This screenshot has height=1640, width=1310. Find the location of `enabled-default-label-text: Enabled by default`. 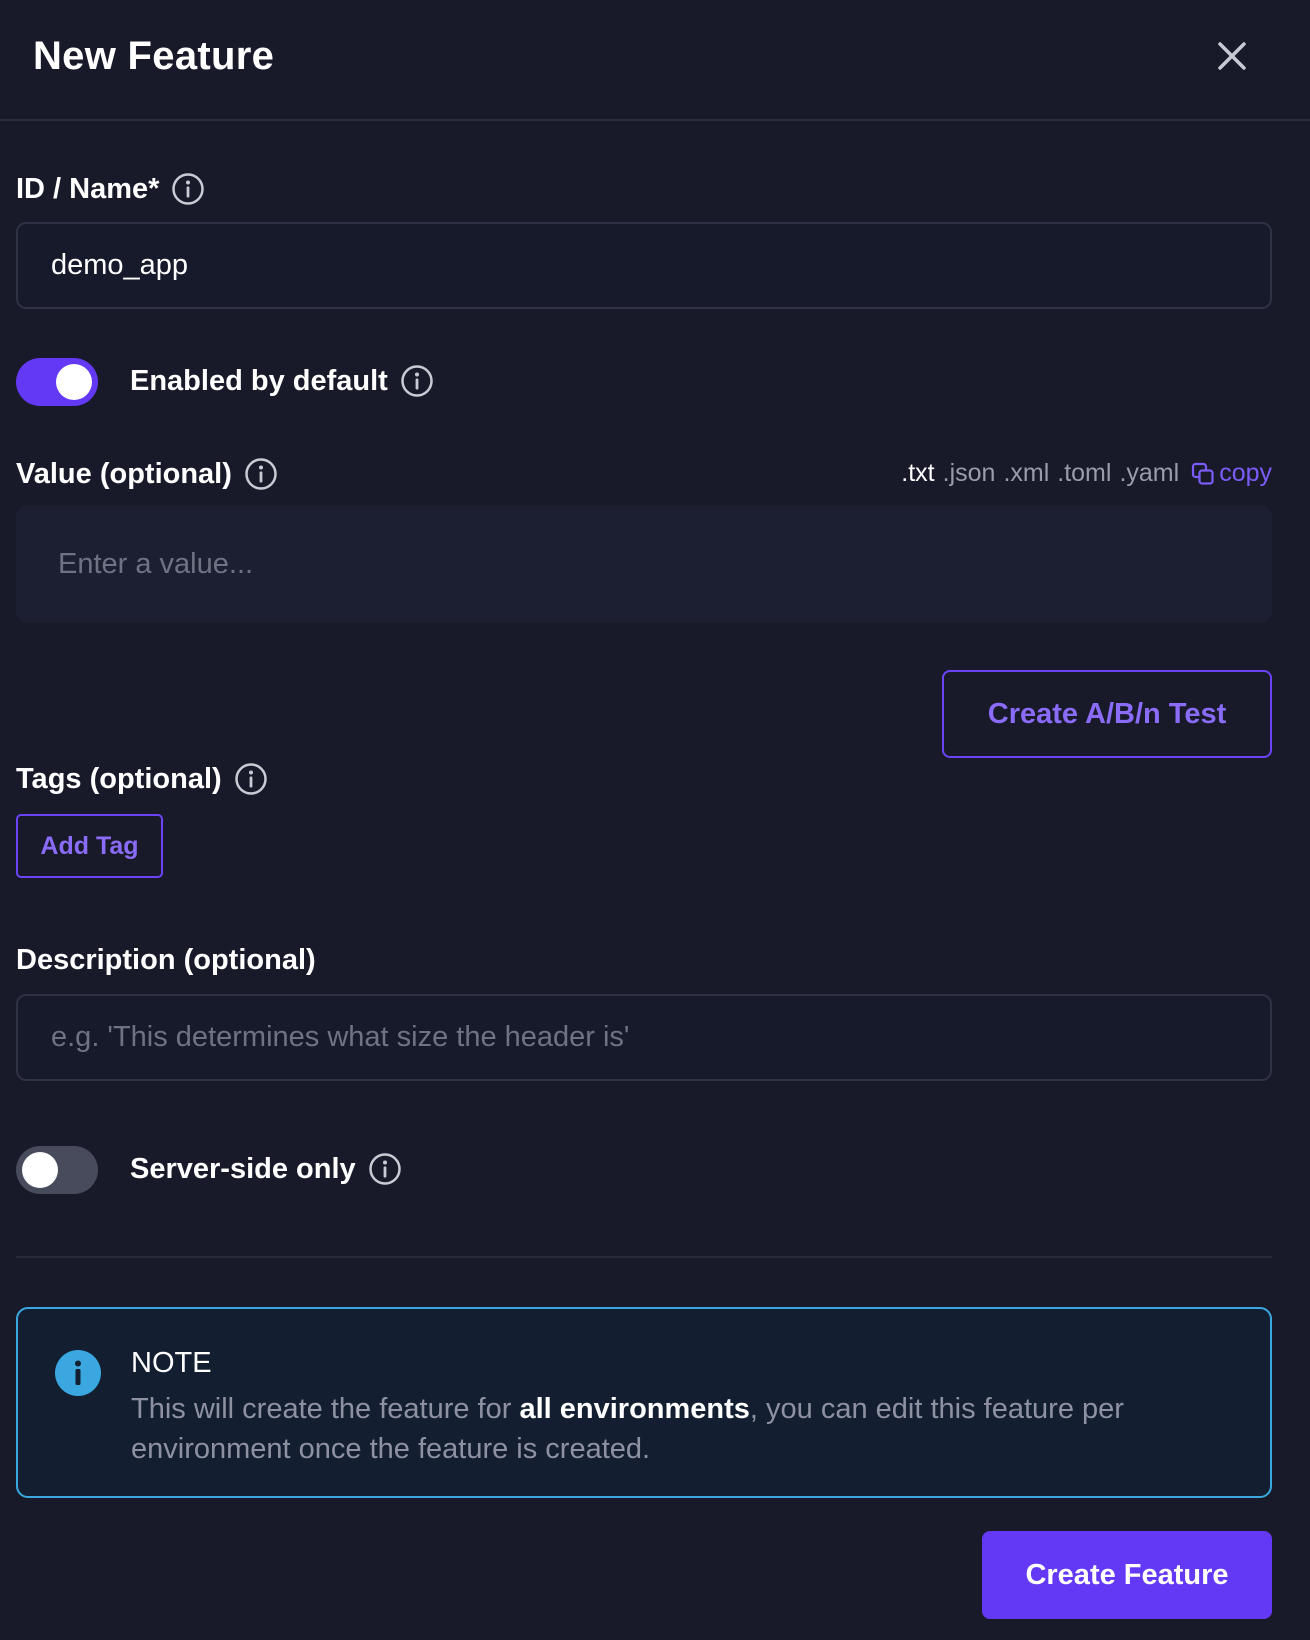

enabled-default-label-text: Enabled by default is located at coordinates (259, 380).